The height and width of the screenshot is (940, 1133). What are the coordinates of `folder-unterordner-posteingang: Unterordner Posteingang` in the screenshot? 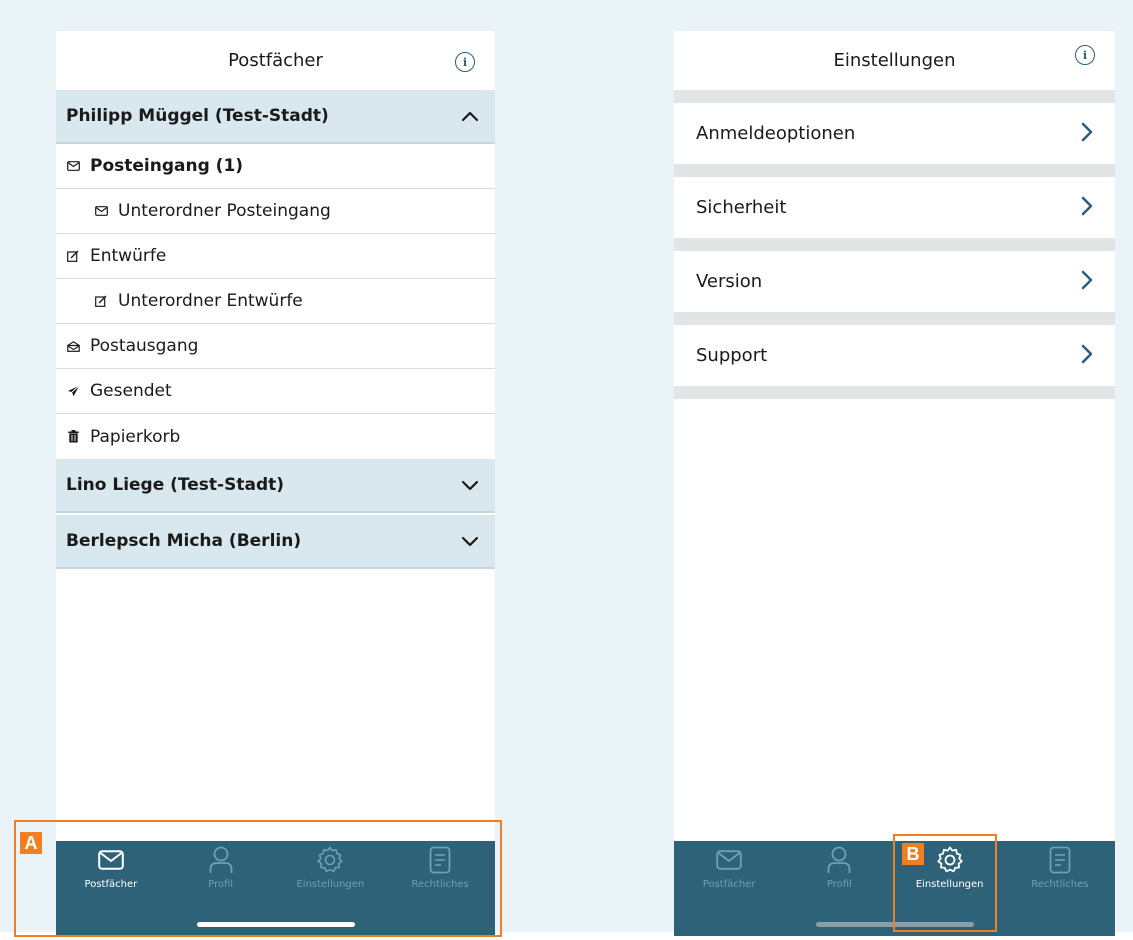 It's located at (275, 211).